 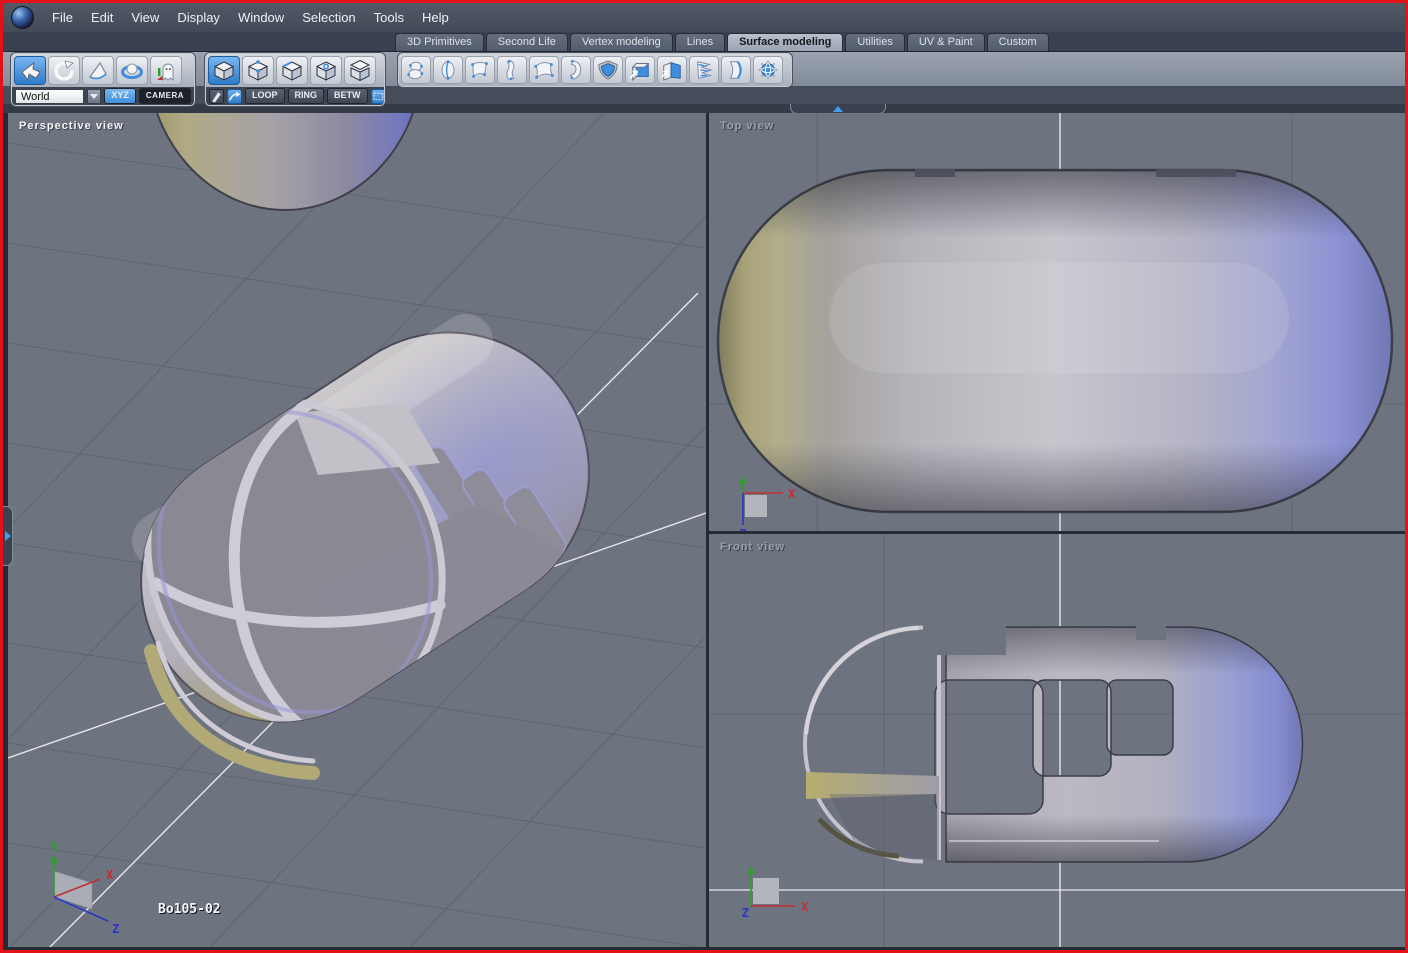 I want to click on world-selector: World, so click(x=49, y=96).